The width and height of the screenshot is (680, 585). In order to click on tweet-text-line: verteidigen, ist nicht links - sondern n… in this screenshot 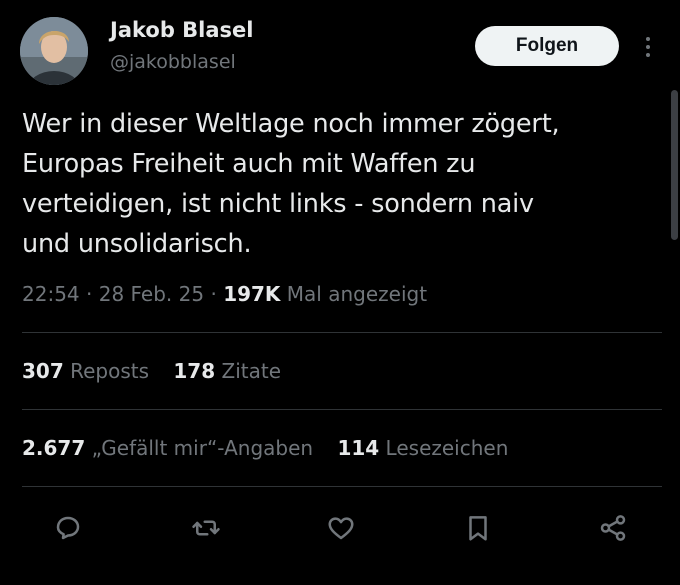, I will do `click(278, 204)`.